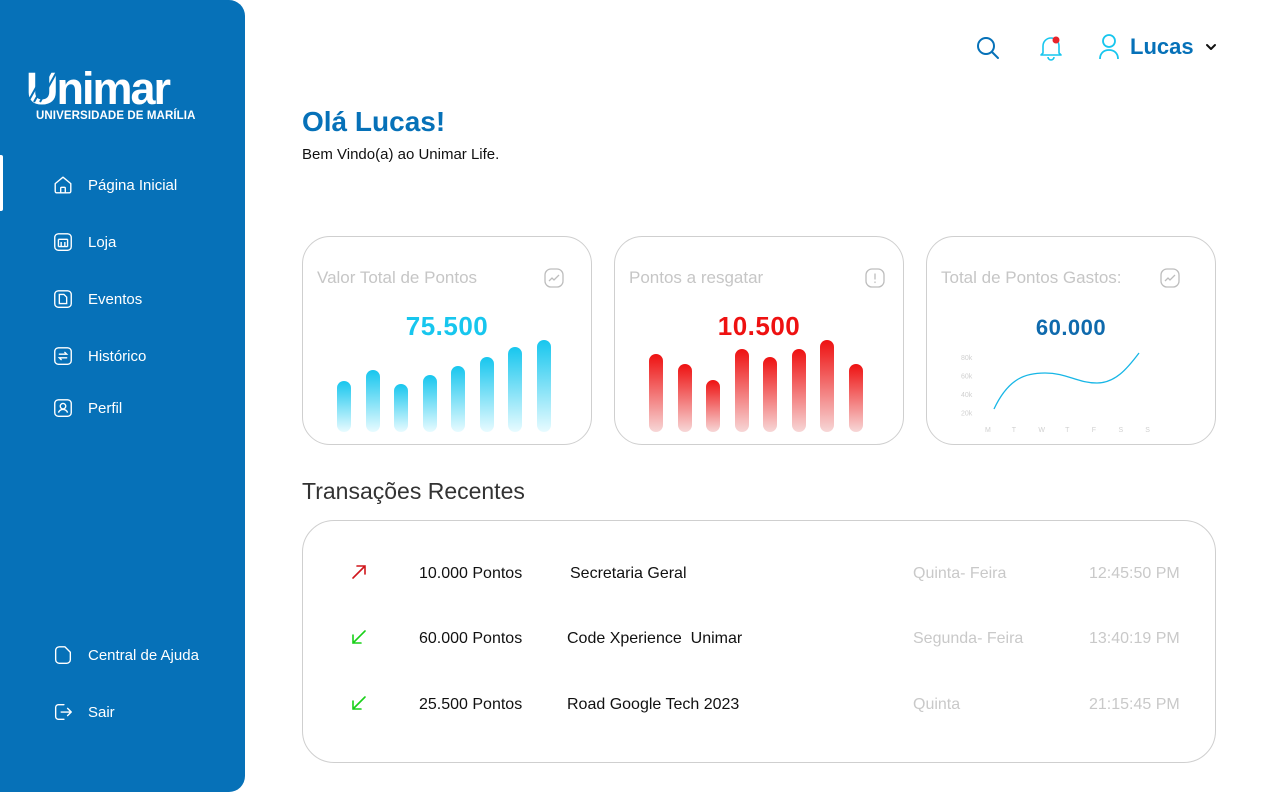 The height and width of the screenshot is (792, 1272). I want to click on card-points-to-redeem: Pontos a resgatar 10.500, so click(759, 340).